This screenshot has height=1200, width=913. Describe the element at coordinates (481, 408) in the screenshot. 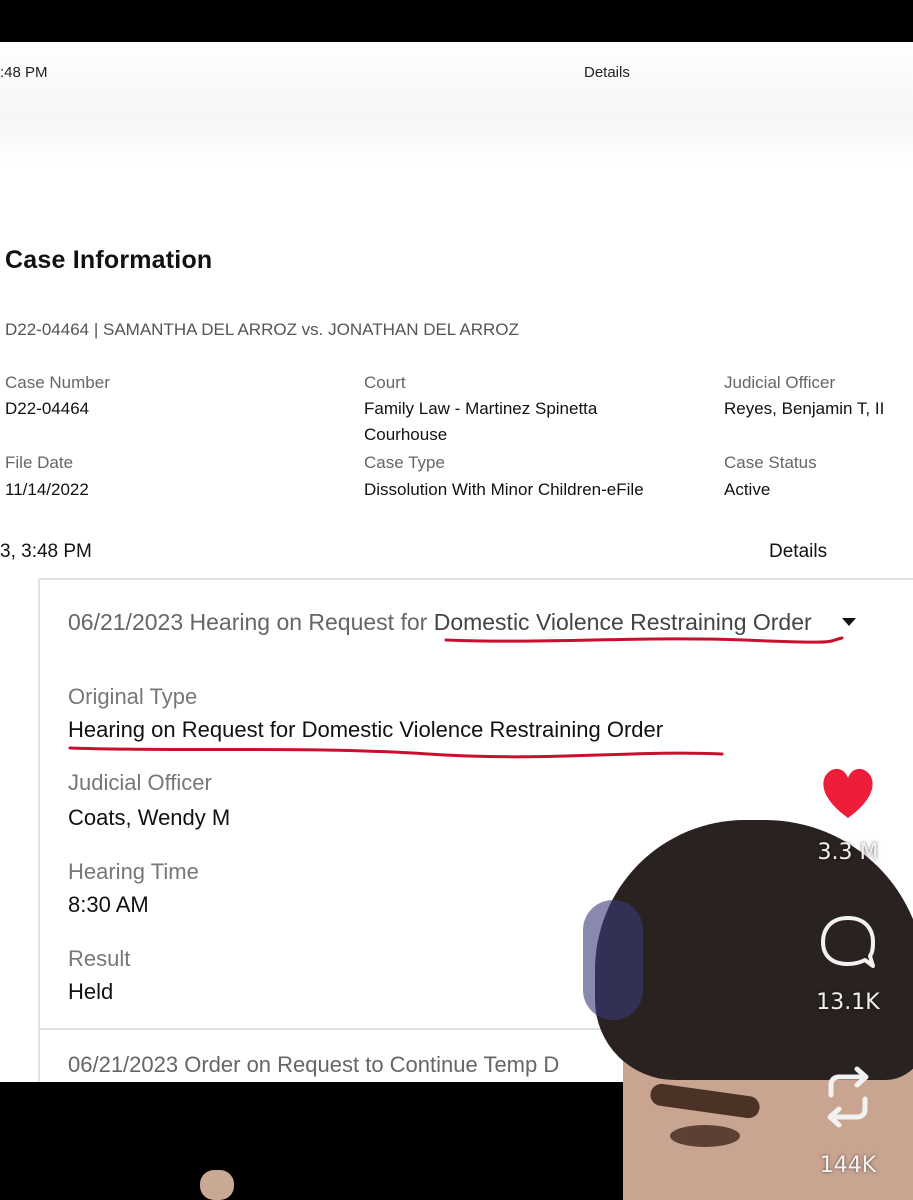

I see `court-value-line1: Family Law - Martinez Spinetta` at that location.